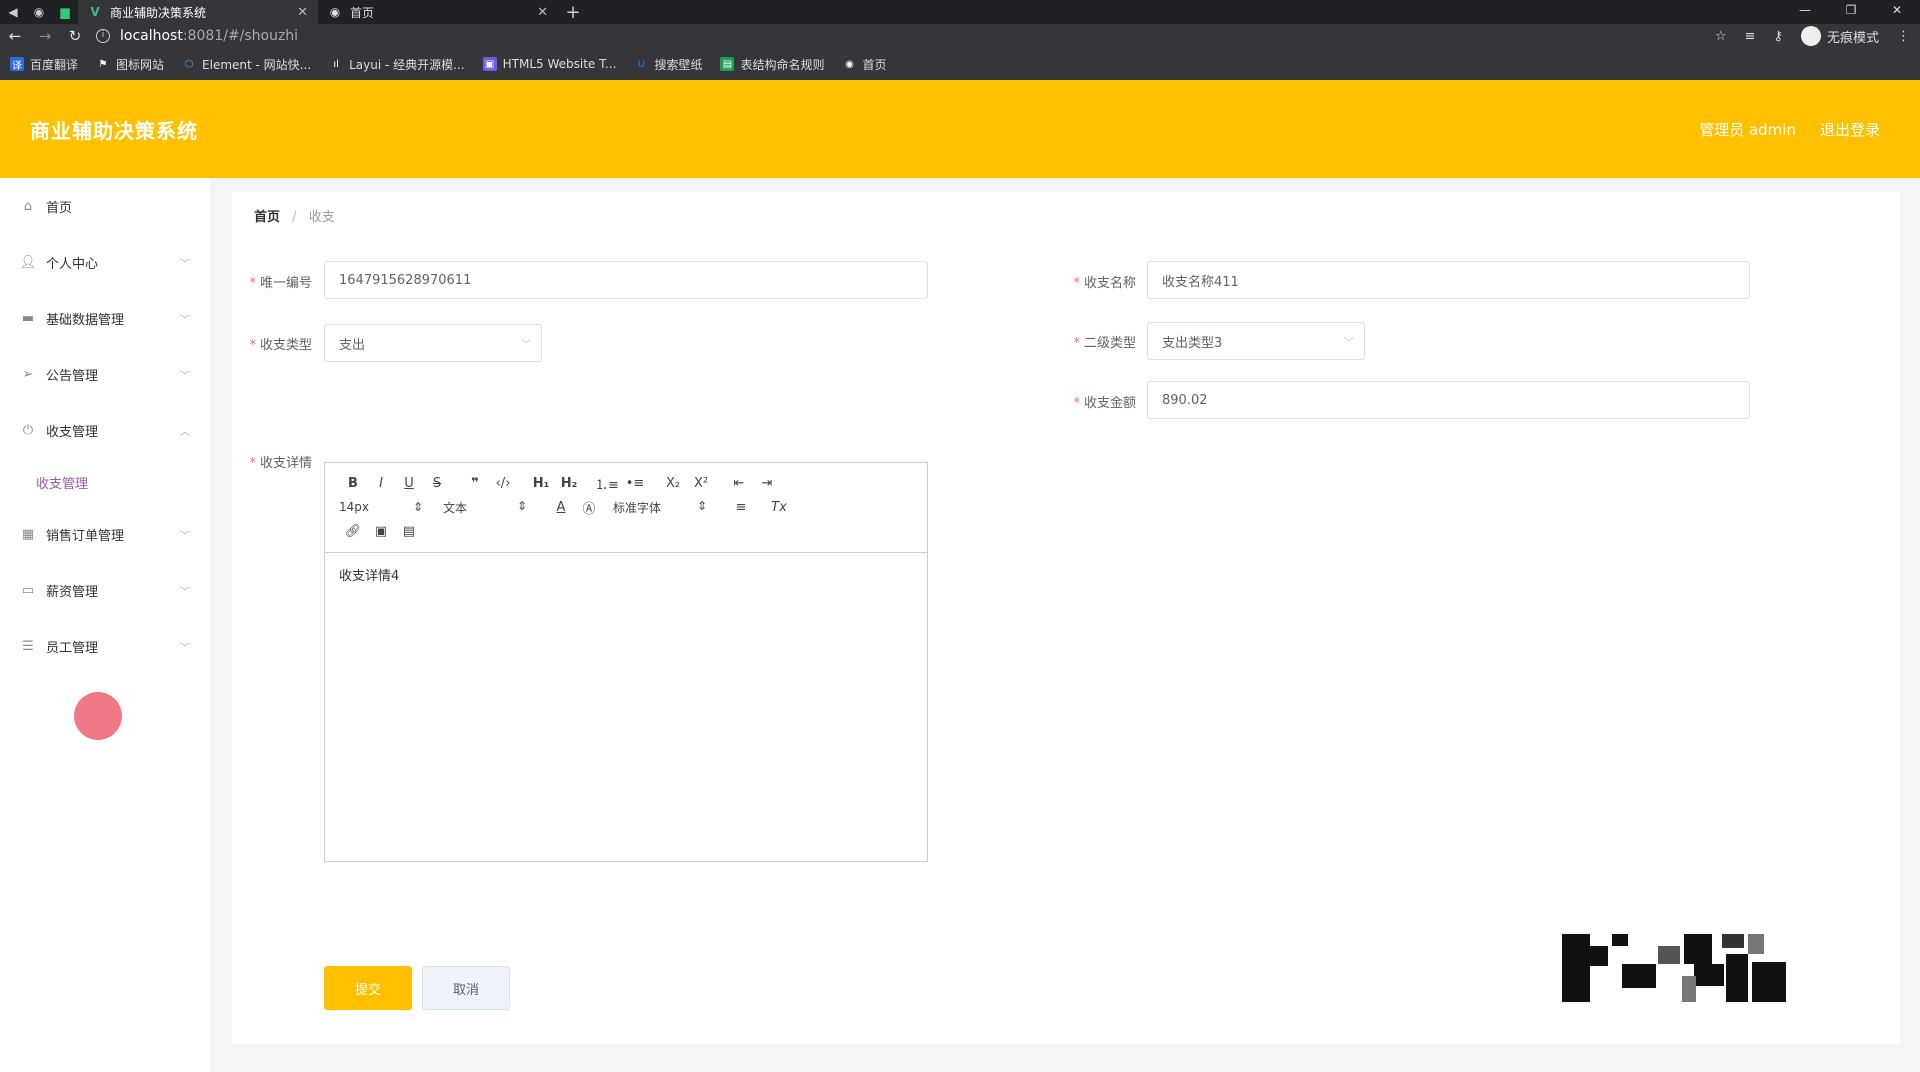 This screenshot has width=1920, height=1072. What do you see at coordinates (409, 483) in the screenshot?
I see `underline-icon: U` at bounding box center [409, 483].